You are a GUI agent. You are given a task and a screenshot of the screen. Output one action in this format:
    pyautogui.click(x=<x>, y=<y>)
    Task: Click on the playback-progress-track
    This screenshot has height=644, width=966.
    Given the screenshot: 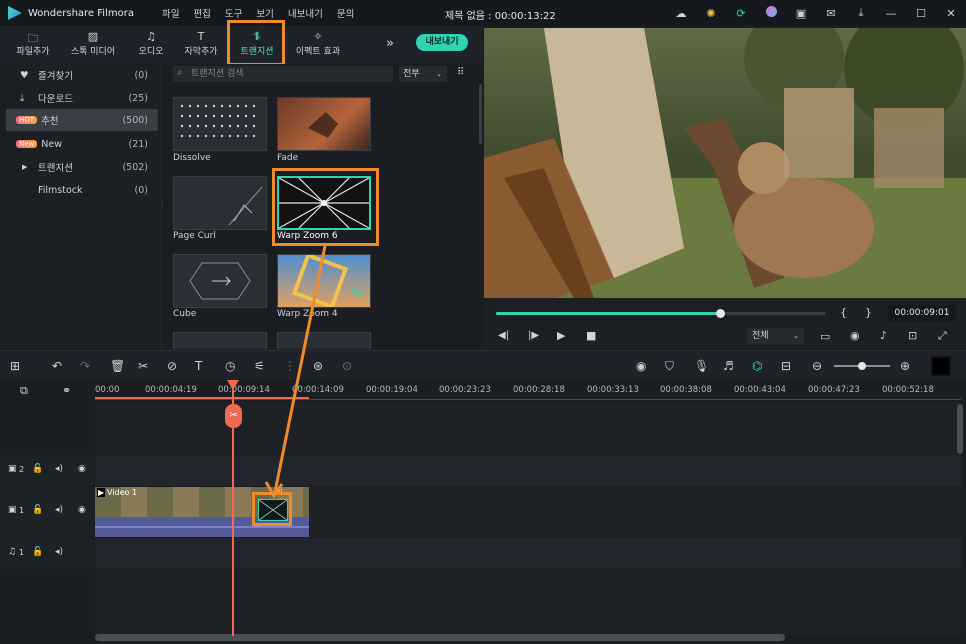 What is the action you would take?
    pyautogui.click(x=661, y=313)
    